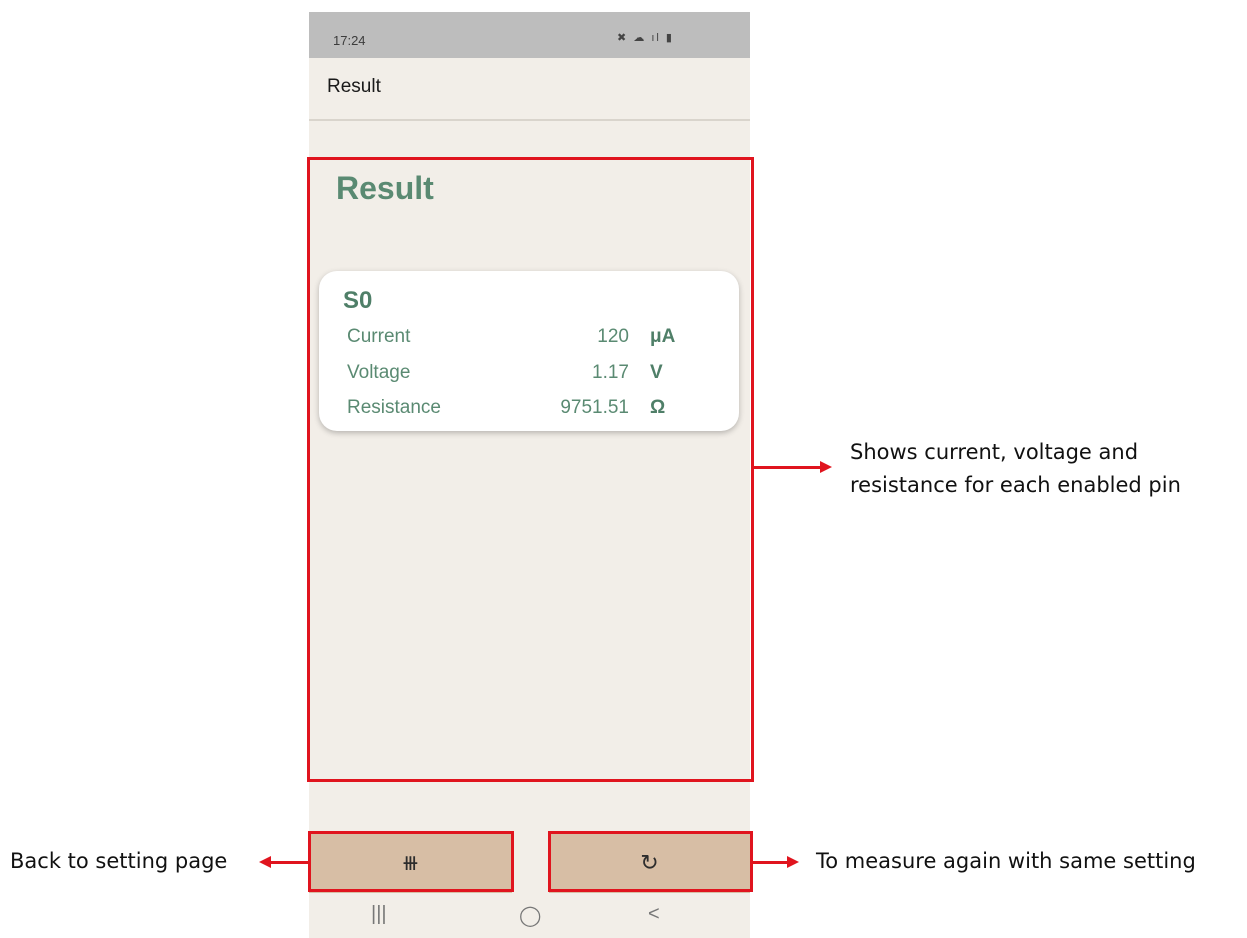 This screenshot has width=1247, height=938. I want to click on status-bar: 17:24 ✖ ☁ ıl ▮, so click(529, 35).